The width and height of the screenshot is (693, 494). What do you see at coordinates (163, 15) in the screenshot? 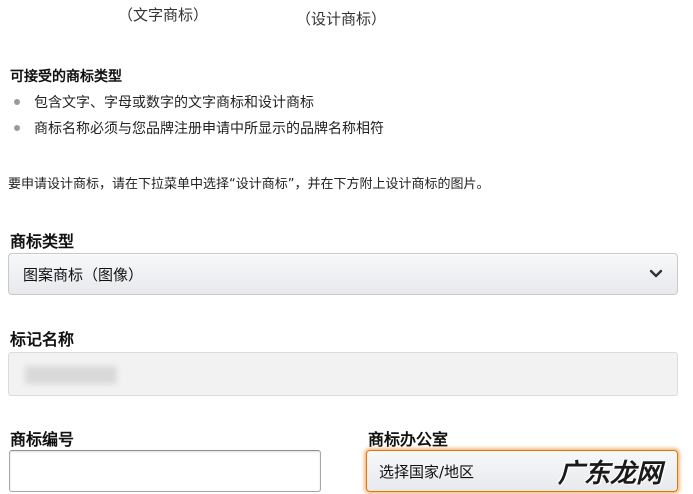
I see `word-mark-caption: （文字商标）` at bounding box center [163, 15].